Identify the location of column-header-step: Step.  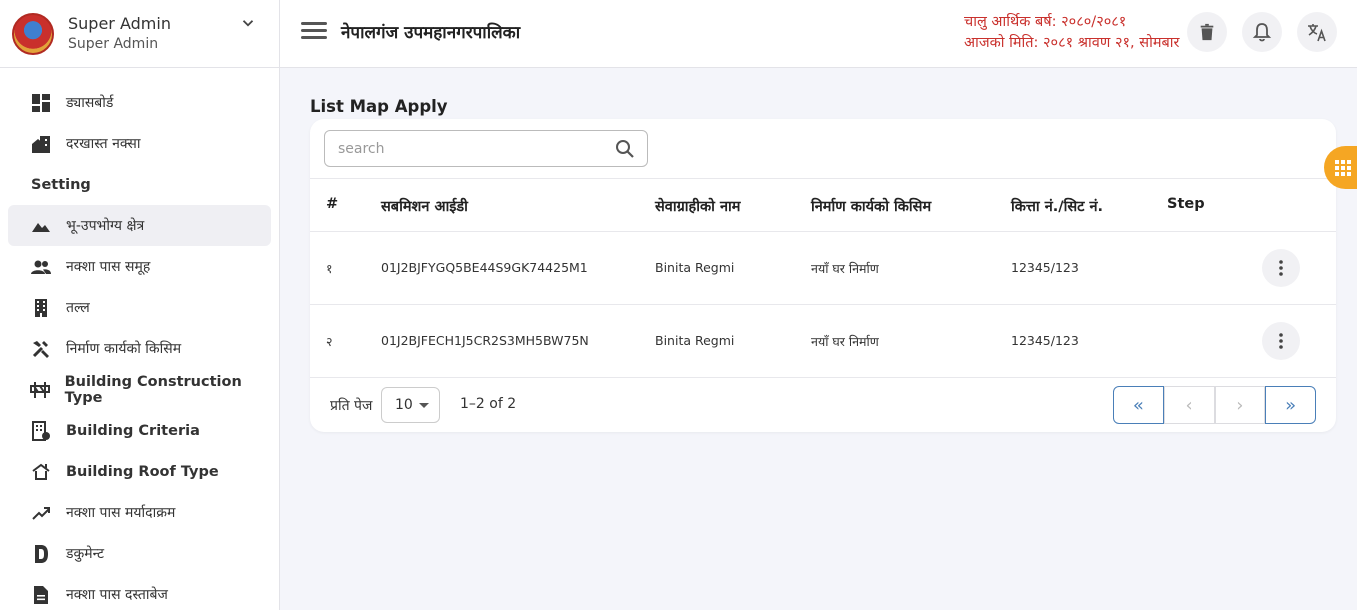
(1186, 204).